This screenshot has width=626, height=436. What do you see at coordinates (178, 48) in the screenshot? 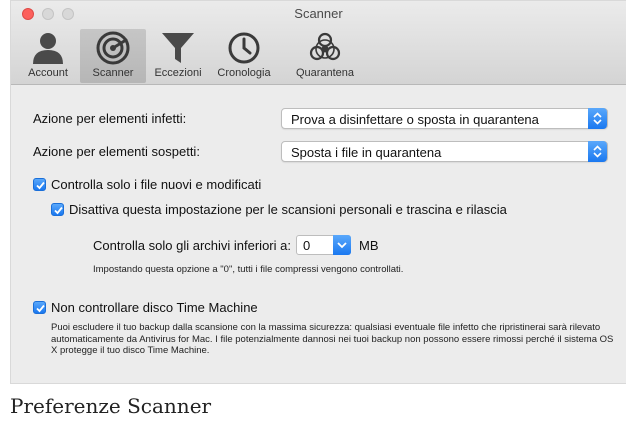
I see `funnel-icon` at bounding box center [178, 48].